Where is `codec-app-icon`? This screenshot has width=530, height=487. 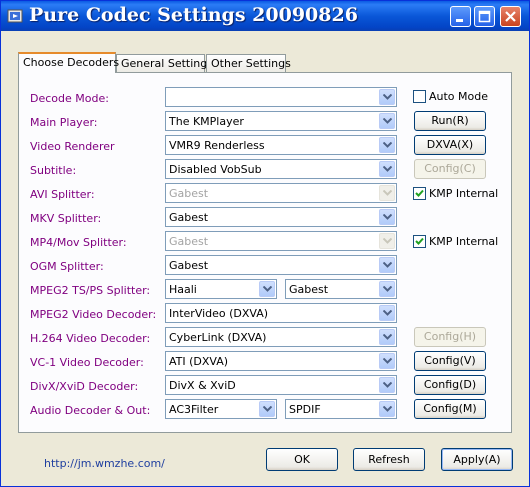 codec-app-icon is located at coordinates (15, 16).